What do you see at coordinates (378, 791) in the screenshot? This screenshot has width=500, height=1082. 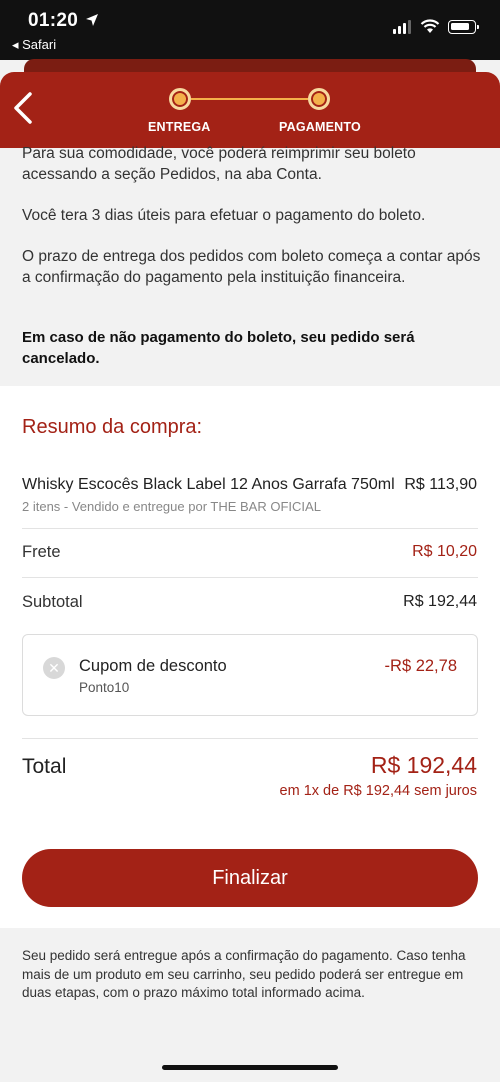 I see `installments-text: em 1x de R$ 192,44 sem juros` at bounding box center [378, 791].